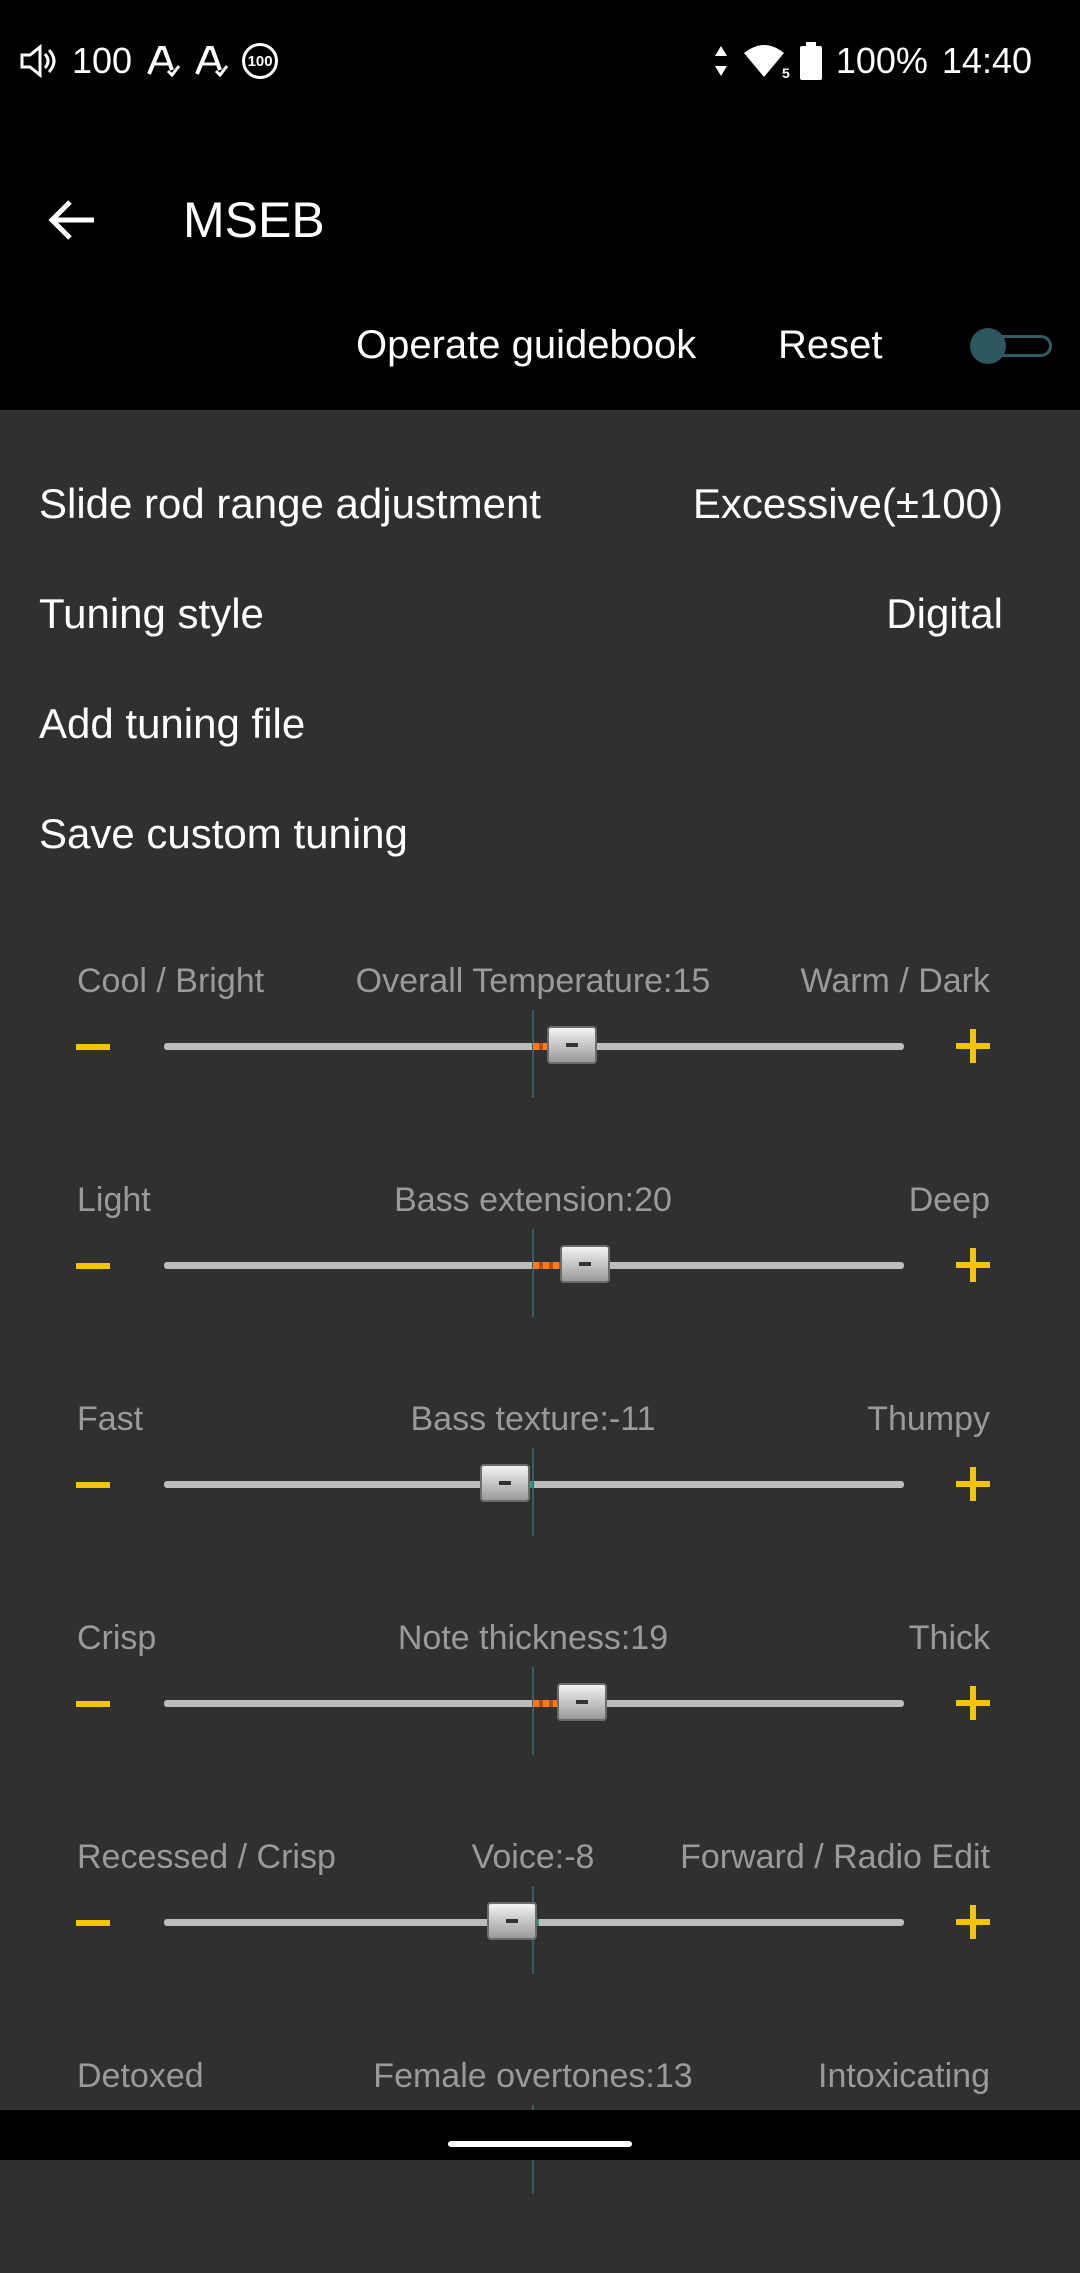  I want to click on volume-level: 100, so click(102, 60).